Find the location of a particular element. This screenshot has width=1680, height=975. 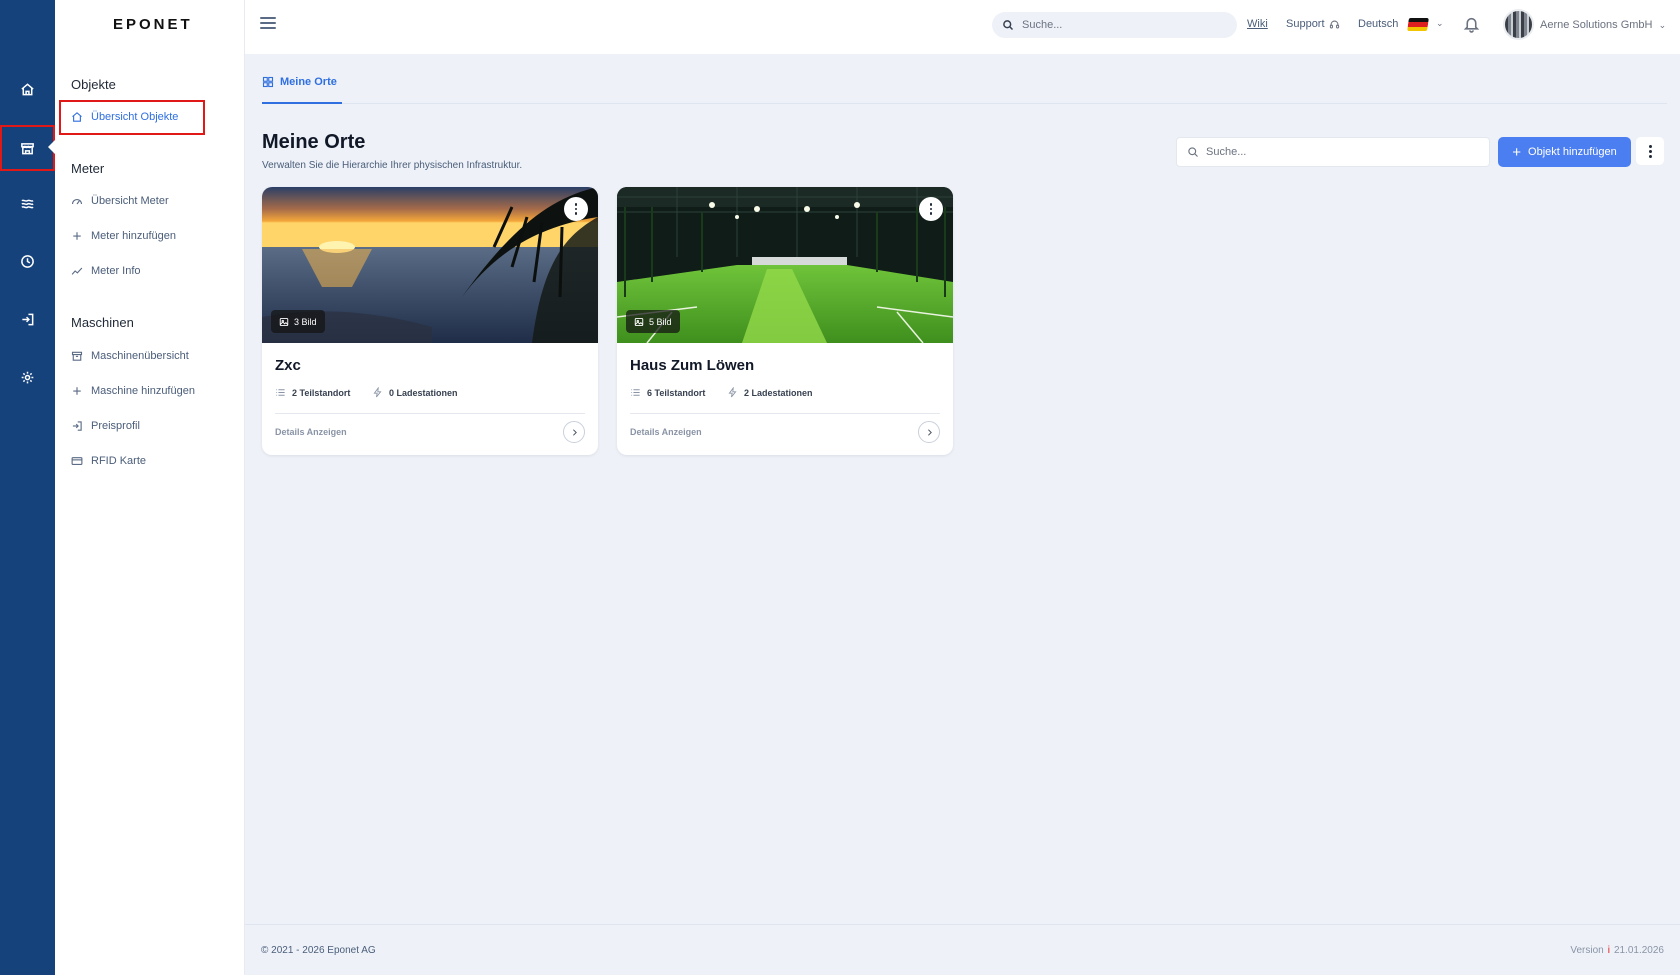

location-image: 5 Bild is located at coordinates (785, 265).